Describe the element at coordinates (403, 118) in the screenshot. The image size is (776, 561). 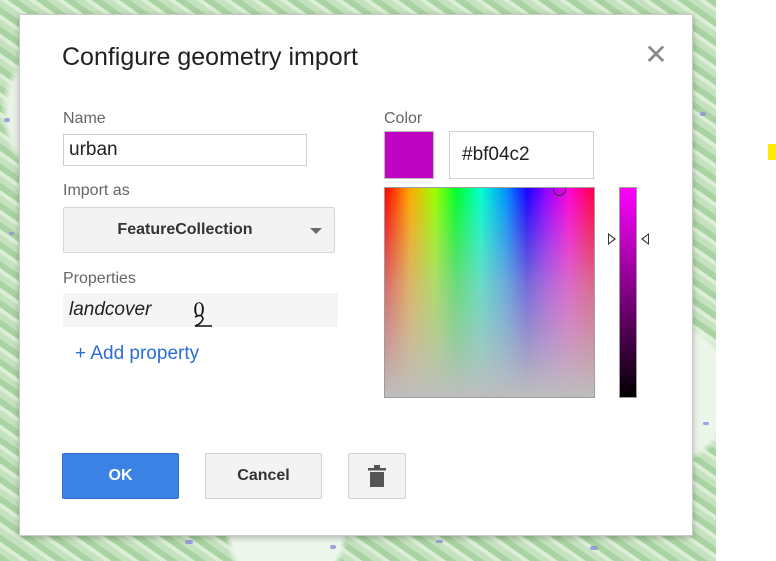
I see `color-label: Color` at that location.